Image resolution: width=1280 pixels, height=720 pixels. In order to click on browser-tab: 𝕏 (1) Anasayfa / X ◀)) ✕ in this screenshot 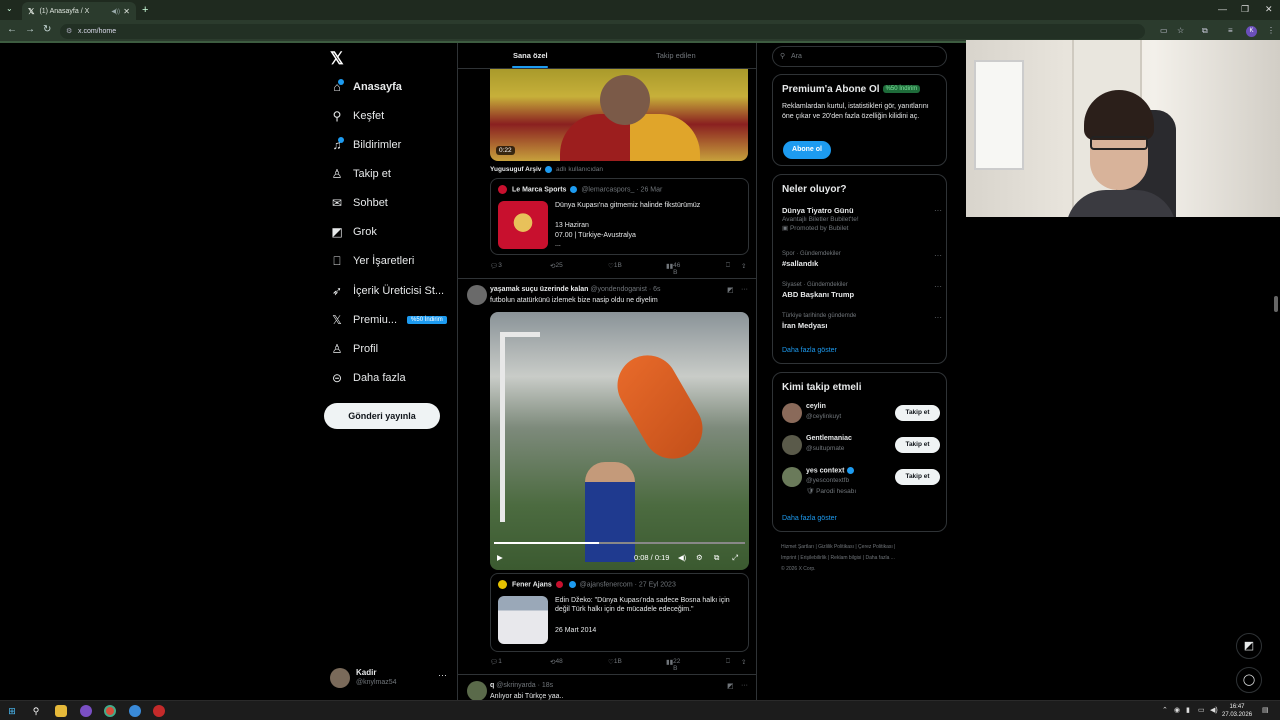, I will do `click(79, 11)`.